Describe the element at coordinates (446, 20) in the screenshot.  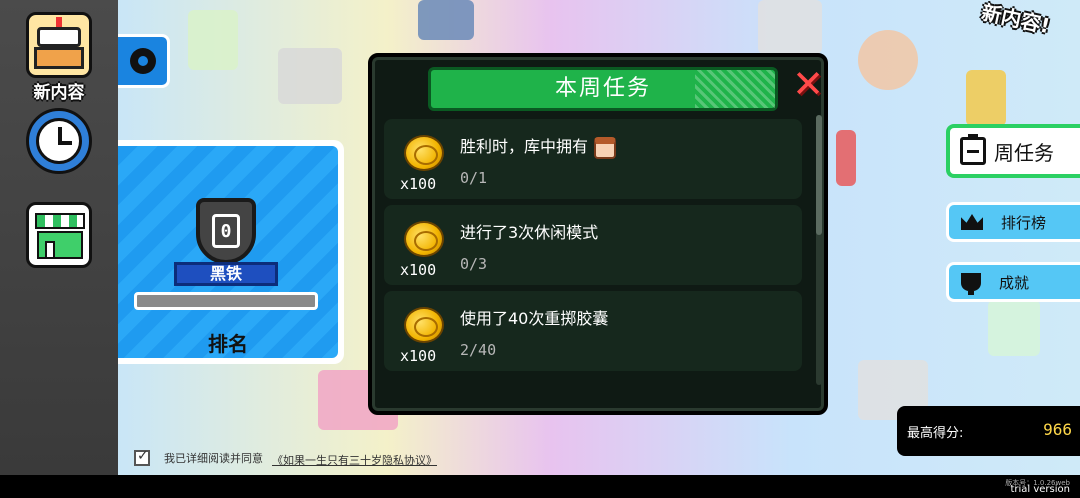
I see `background-can-item` at that location.